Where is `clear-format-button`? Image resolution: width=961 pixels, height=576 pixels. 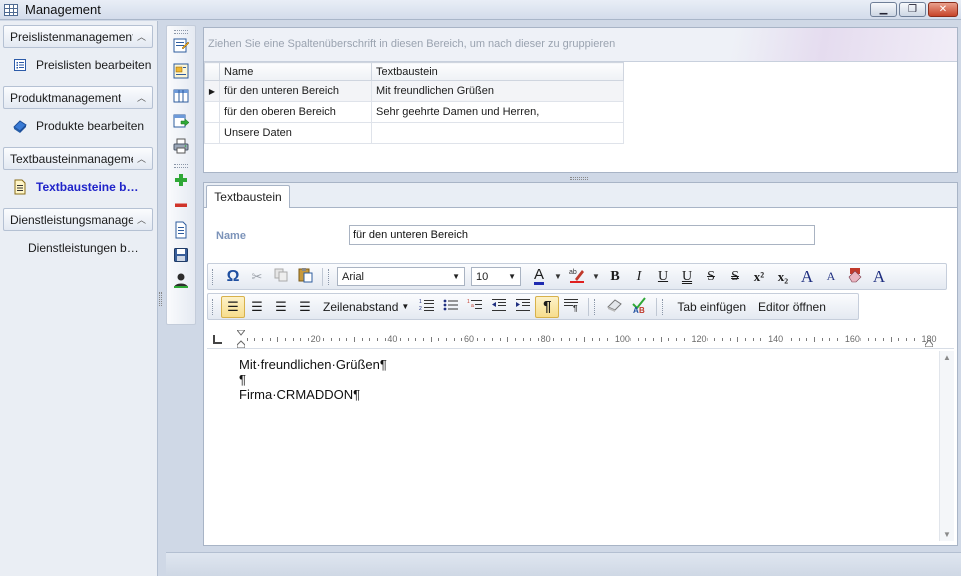 clear-format-button is located at coordinates (855, 277).